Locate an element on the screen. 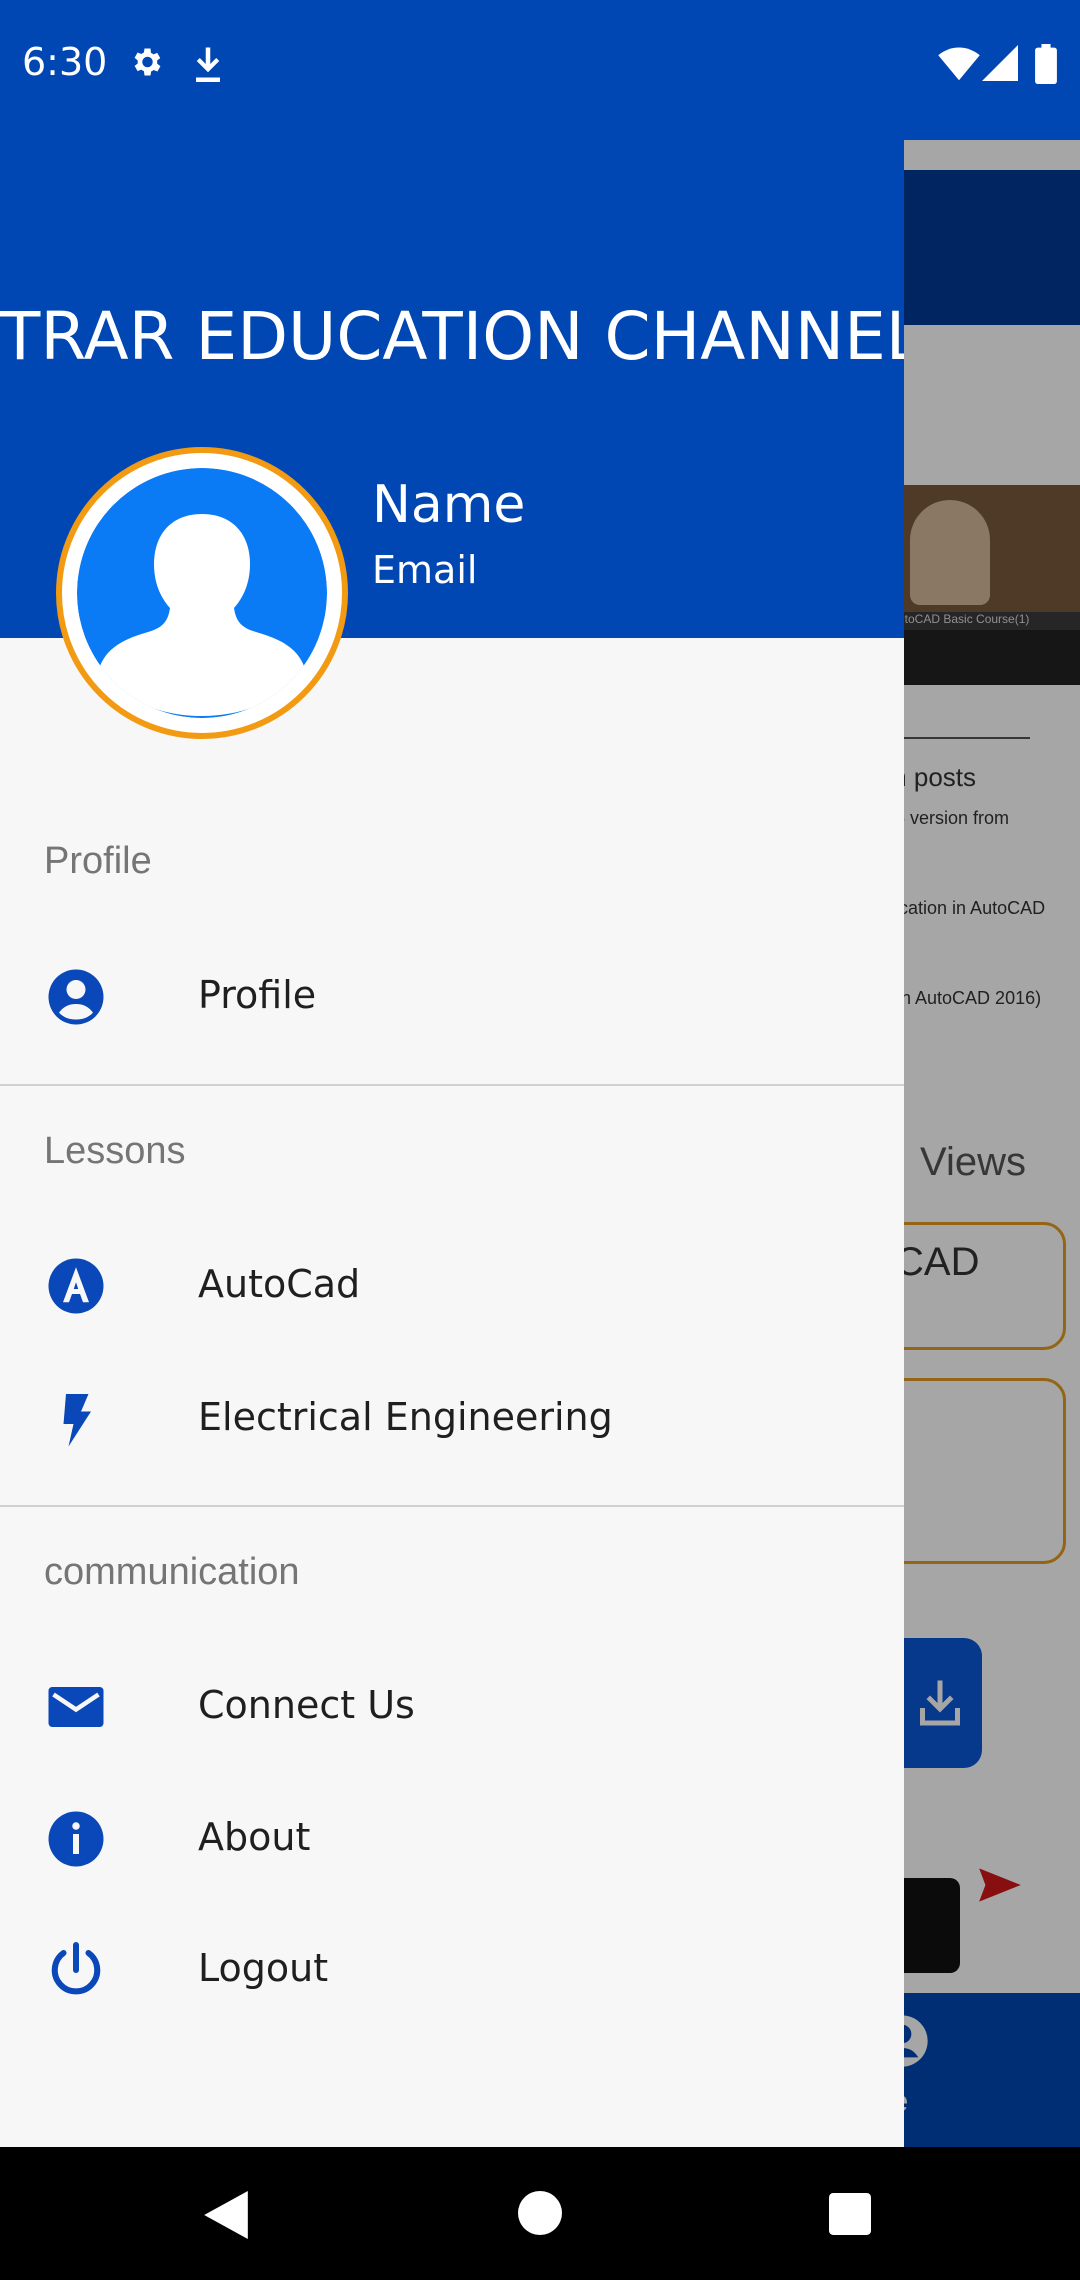 The width and height of the screenshot is (1080, 2280). wifi-icon is located at coordinates (959, 65).